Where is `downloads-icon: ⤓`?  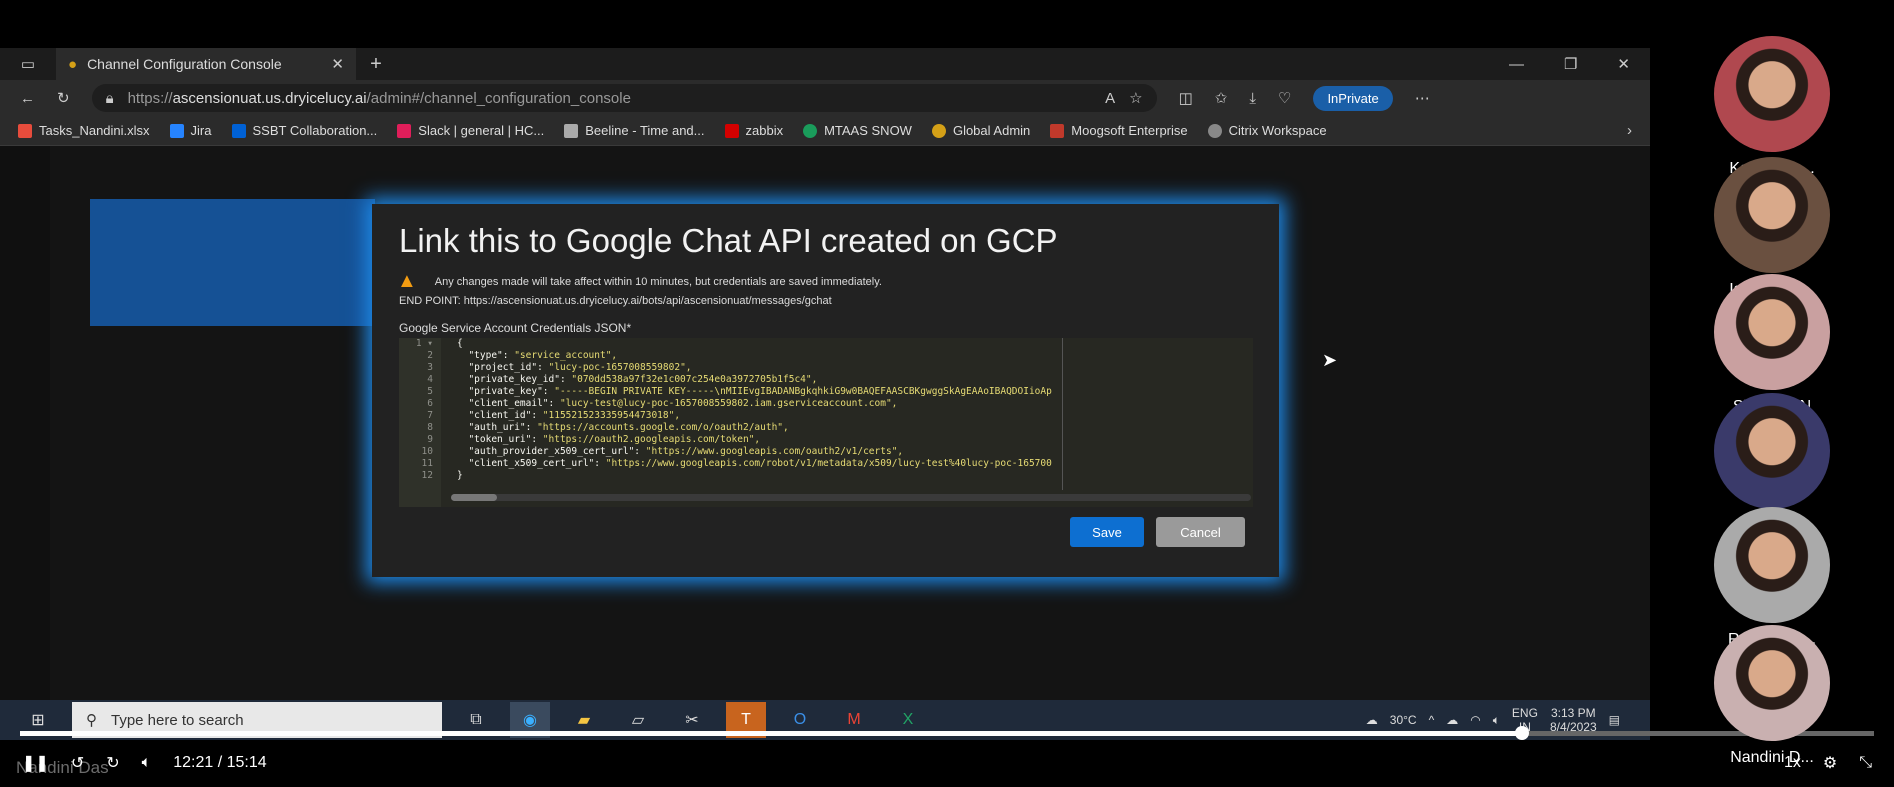
downloads-icon: ⤓ is located at coordinates (1252, 98).